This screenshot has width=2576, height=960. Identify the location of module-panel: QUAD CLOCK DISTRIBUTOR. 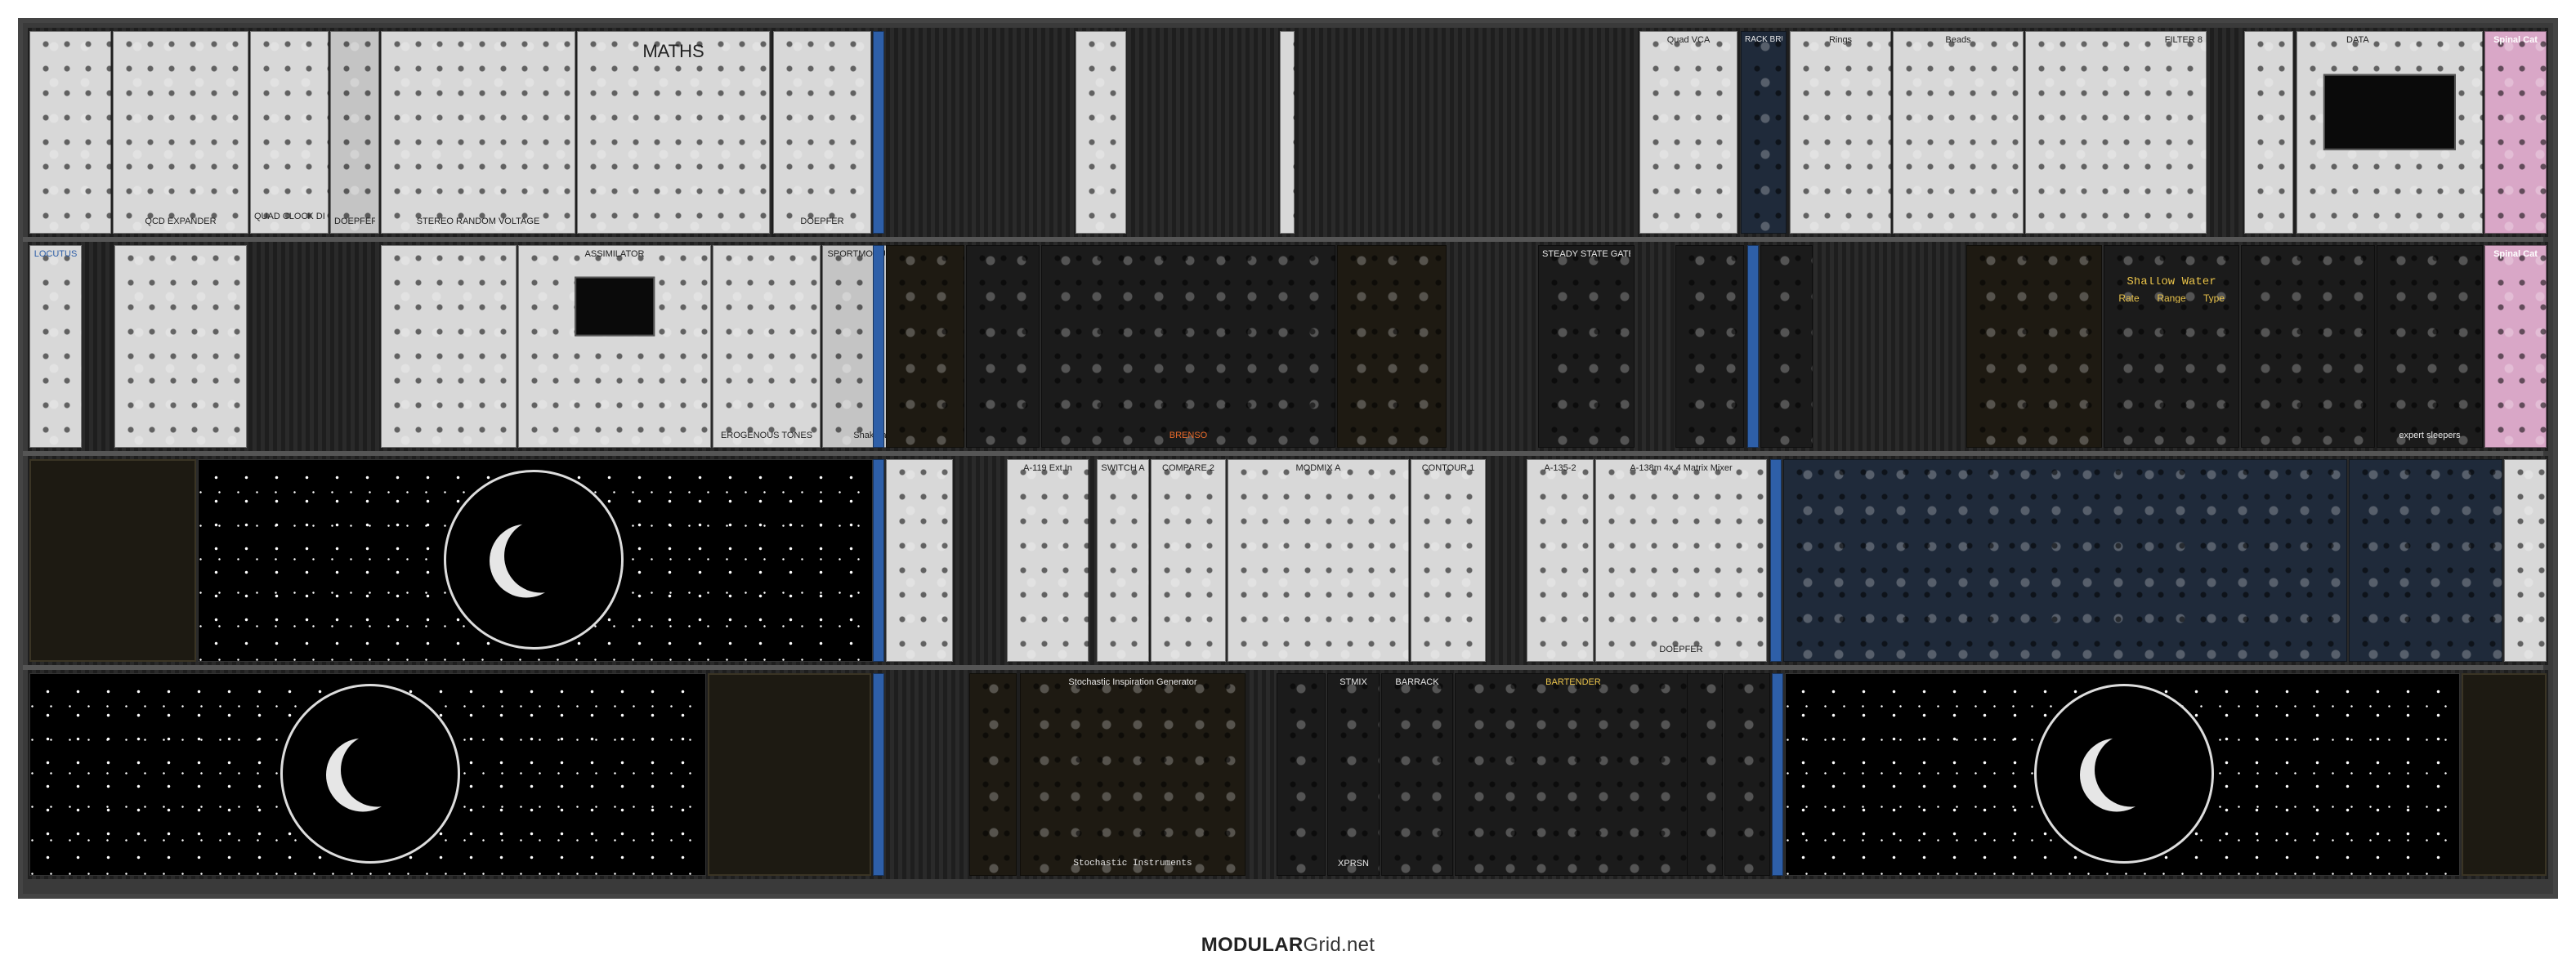
(289, 132).